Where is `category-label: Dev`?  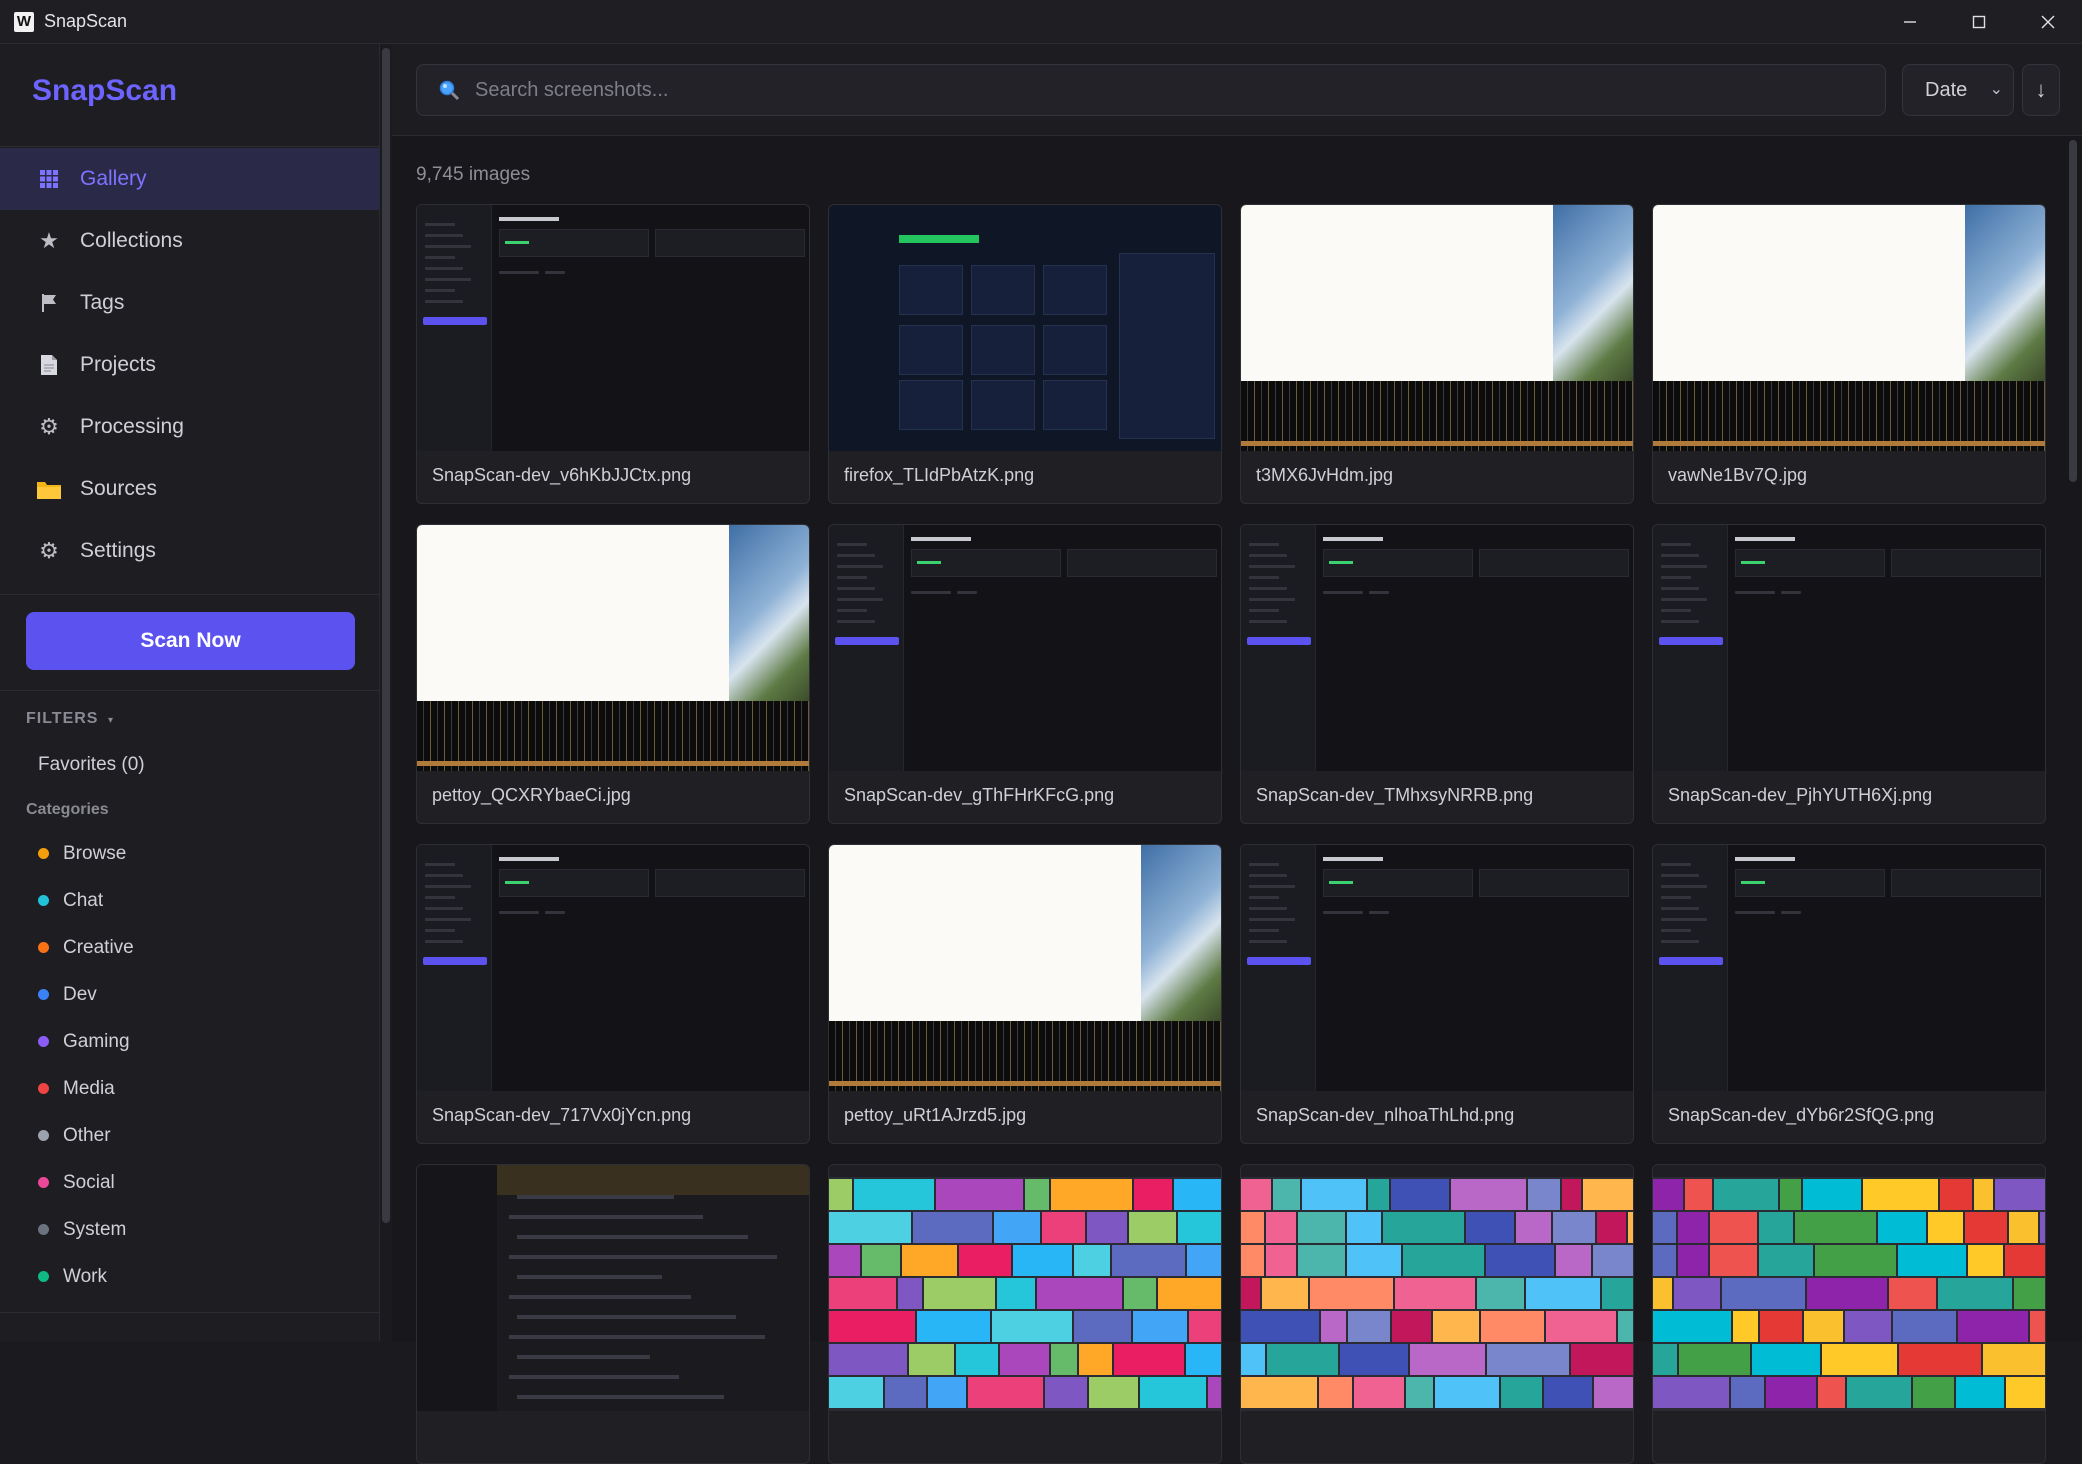 category-label: Dev is located at coordinates (80, 994).